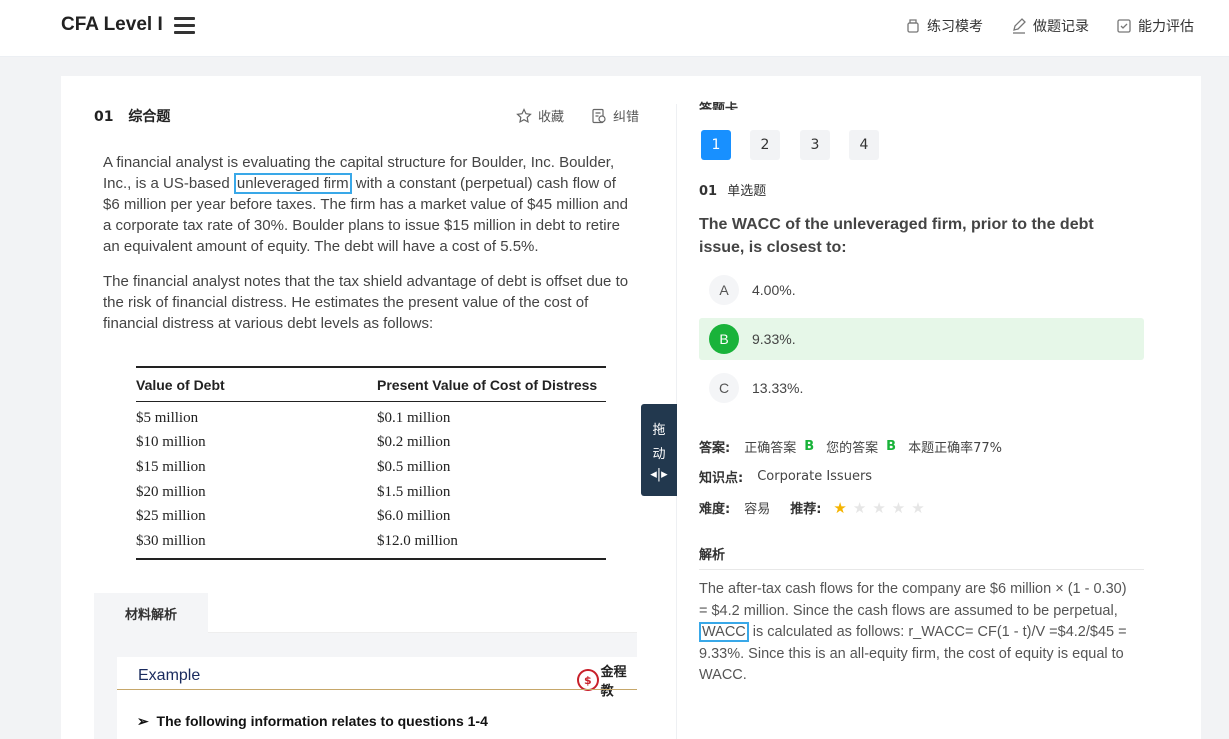 The image size is (1229, 739). Describe the element at coordinates (371, 516) in the screenshot. I see `table-row: $25 million $6.0 million` at that location.